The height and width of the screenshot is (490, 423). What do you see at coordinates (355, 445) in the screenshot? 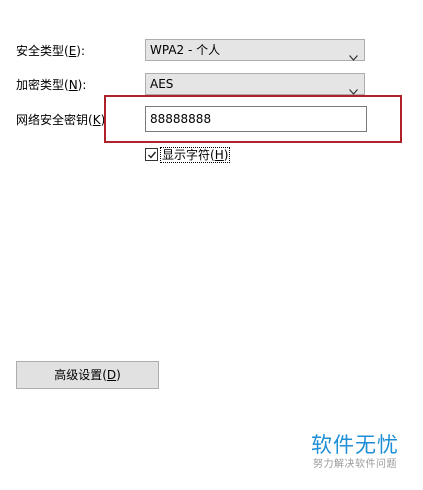
I see `watermark-title: 软件无忧` at bounding box center [355, 445].